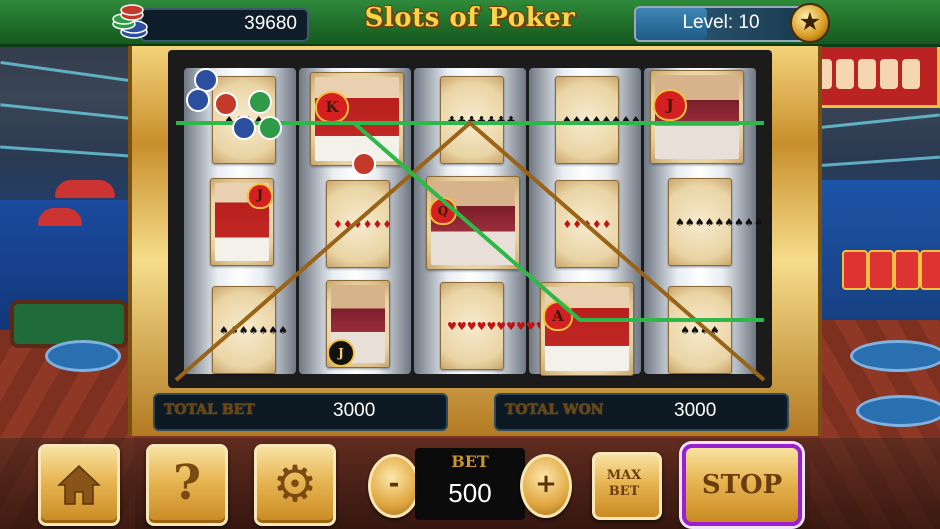 The height and width of the screenshot is (529, 940). What do you see at coordinates (359, 224) in the screenshot?
I see `card-symbol: ♦♦♦♦♦♦` at bounding box center [359, 224].